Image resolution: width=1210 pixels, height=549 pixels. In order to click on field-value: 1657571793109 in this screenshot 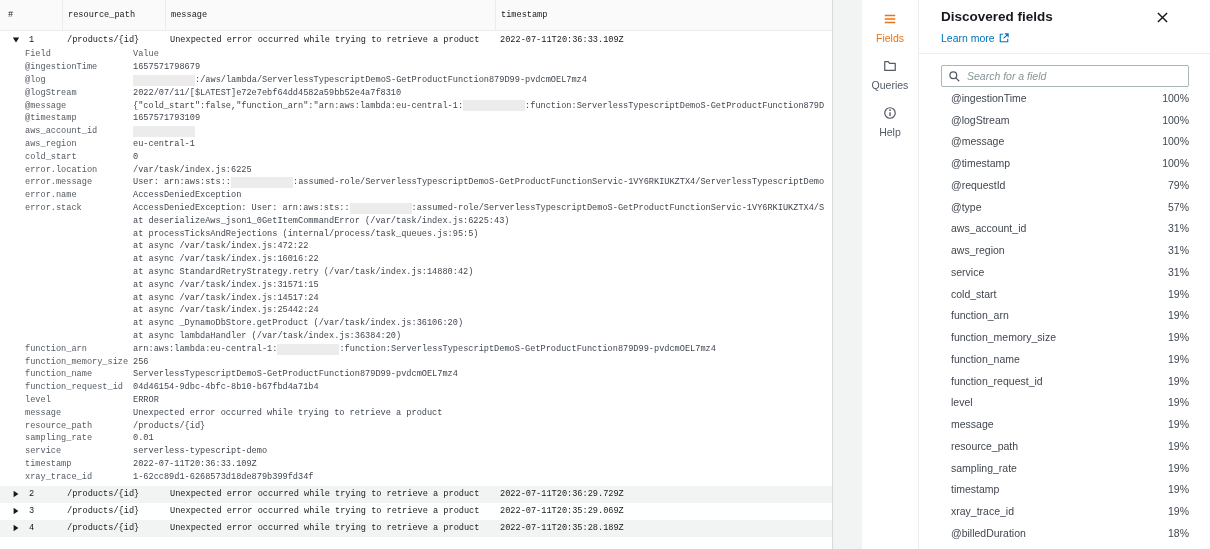, I will do `click(167, 119)`.